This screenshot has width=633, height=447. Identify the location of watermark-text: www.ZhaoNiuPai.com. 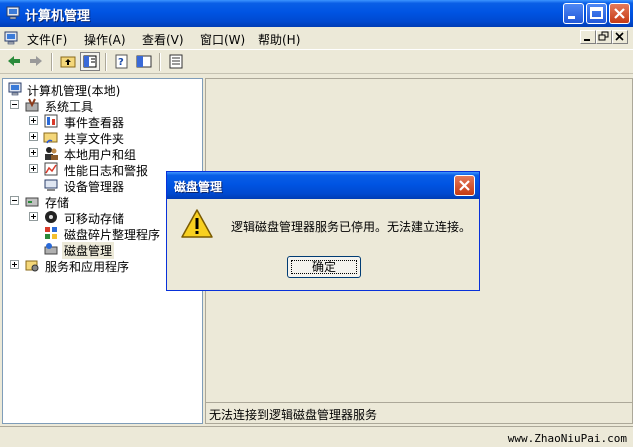
(567, 438).